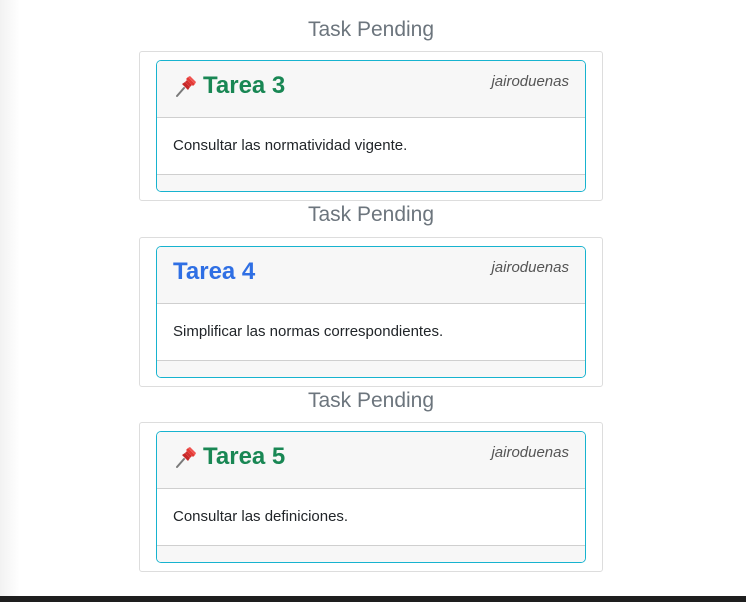 This screenshot has width=746, height=602. Describe the element at coordinates (371, 517) in the screenshot. I see `task-description: Consultar las definiciones.` at that location.